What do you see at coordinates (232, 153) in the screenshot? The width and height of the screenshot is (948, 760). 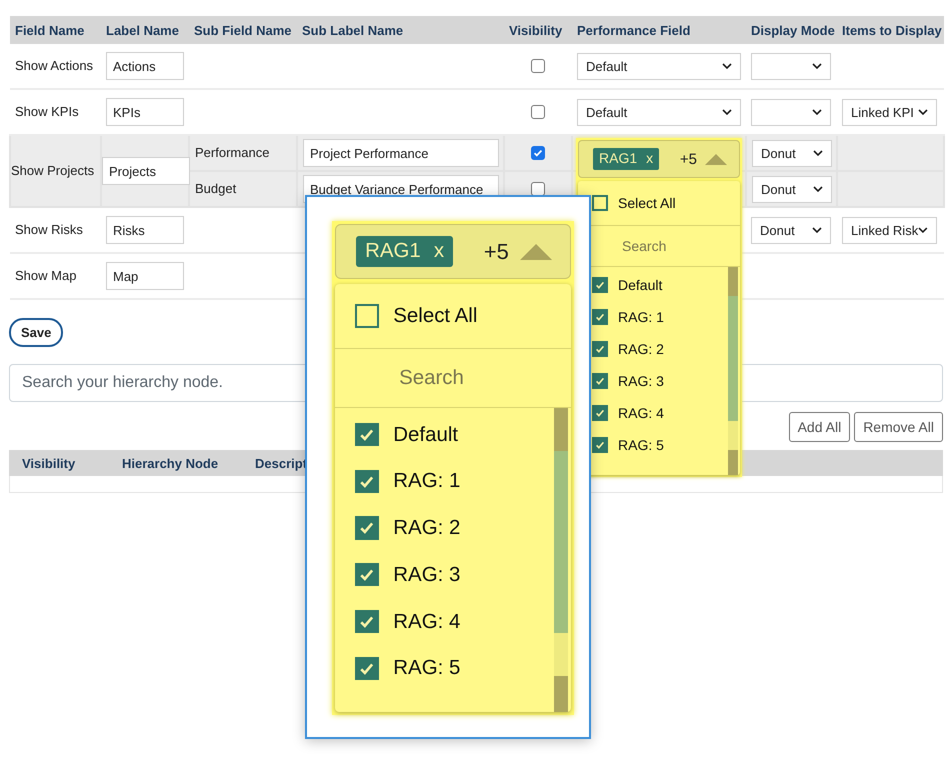 I see `sub-field-name: Performance` at bounding box center [232, 153].